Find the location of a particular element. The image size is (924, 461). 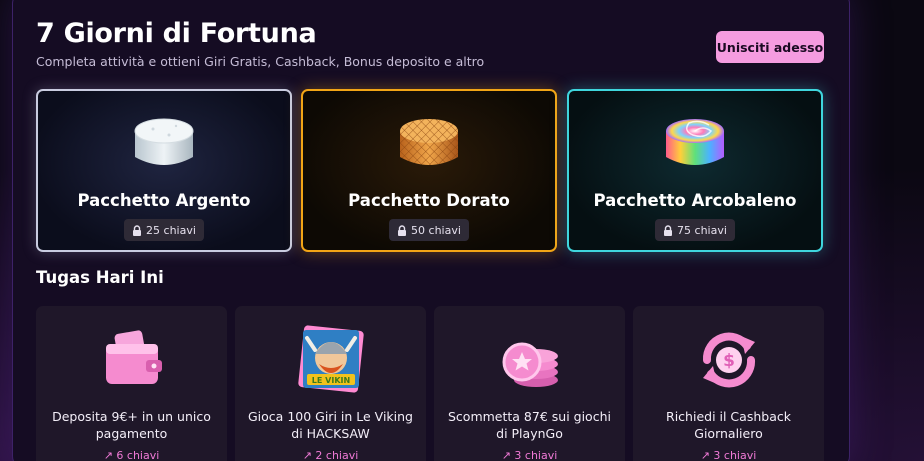

keys-badge: 25 chiavi is located at coordinates (164, 230).